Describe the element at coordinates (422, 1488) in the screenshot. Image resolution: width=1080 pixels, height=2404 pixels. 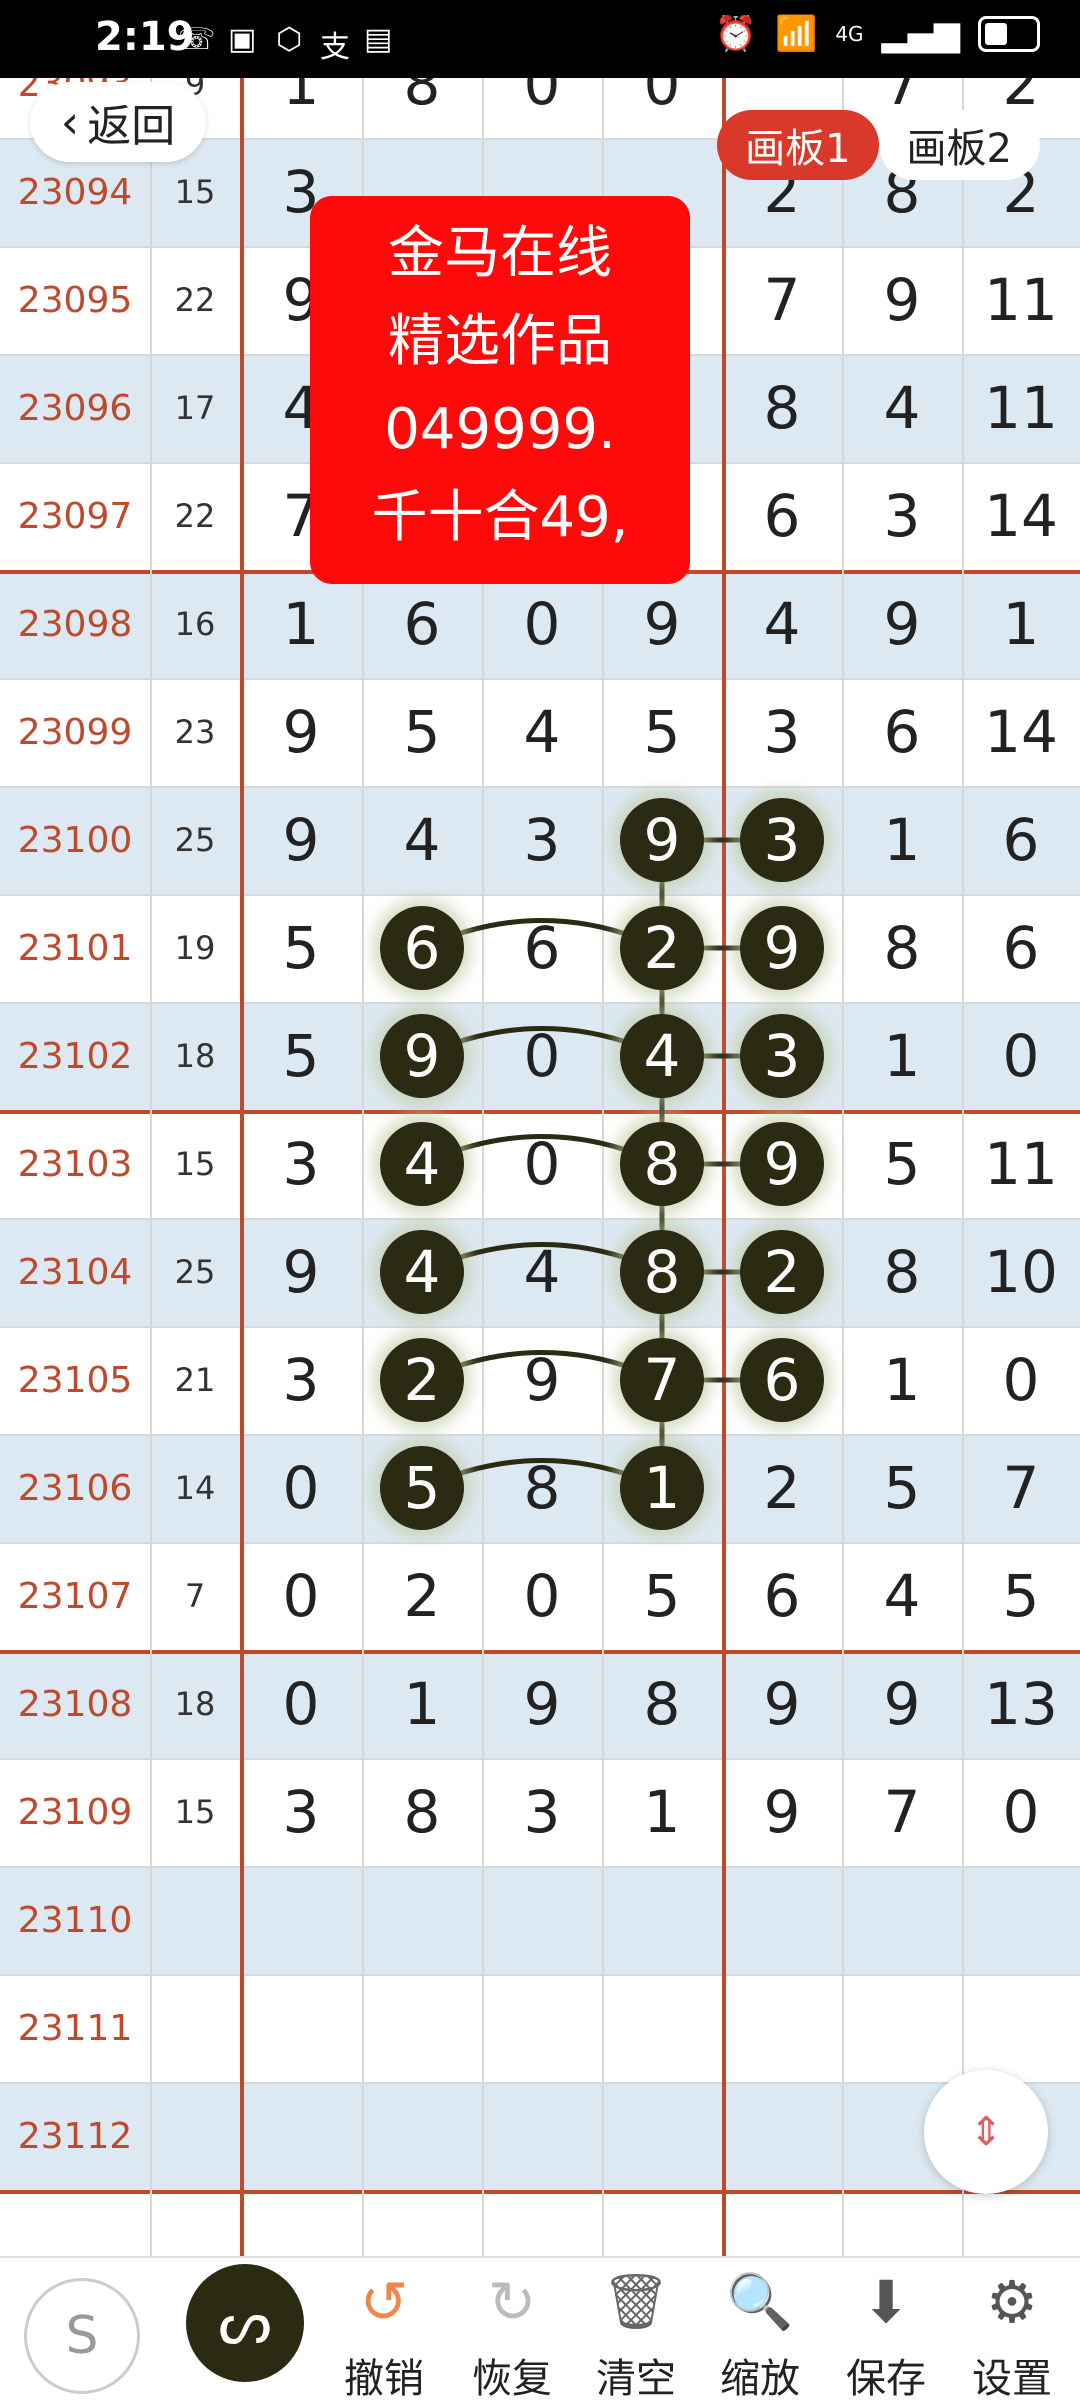
I see `marked-ball: 5` at that location.